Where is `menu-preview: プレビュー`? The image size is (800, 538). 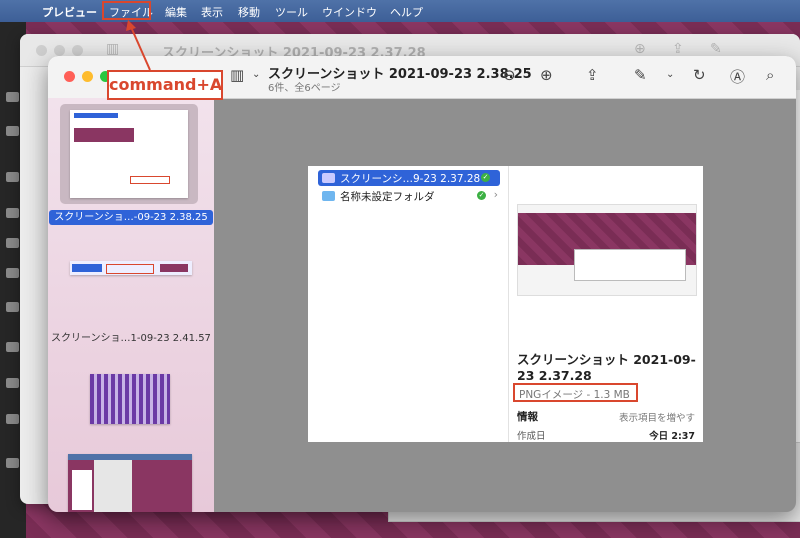 menu-preview: プレビュー is located at coordinates (69, 12).